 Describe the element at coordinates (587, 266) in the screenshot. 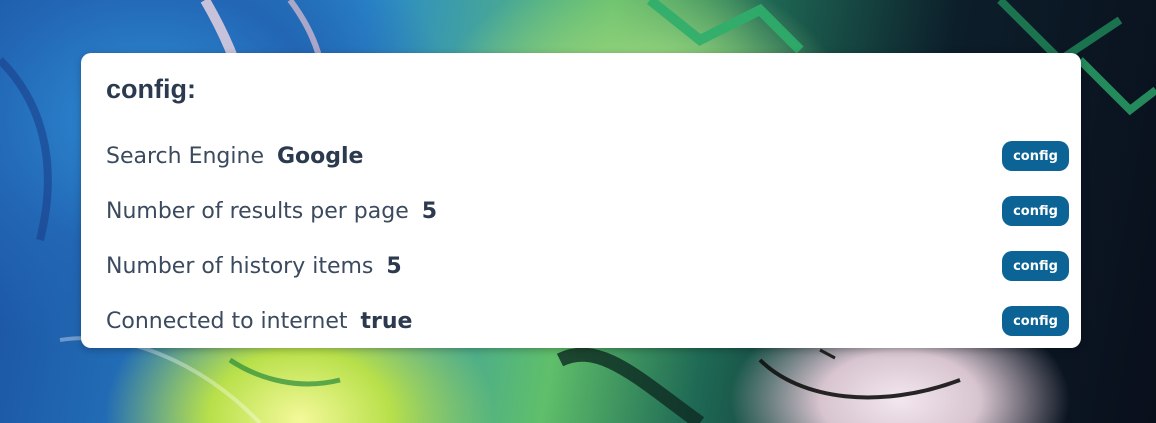

I see `config-row-history-items: Number of history items 5 config` at that location.